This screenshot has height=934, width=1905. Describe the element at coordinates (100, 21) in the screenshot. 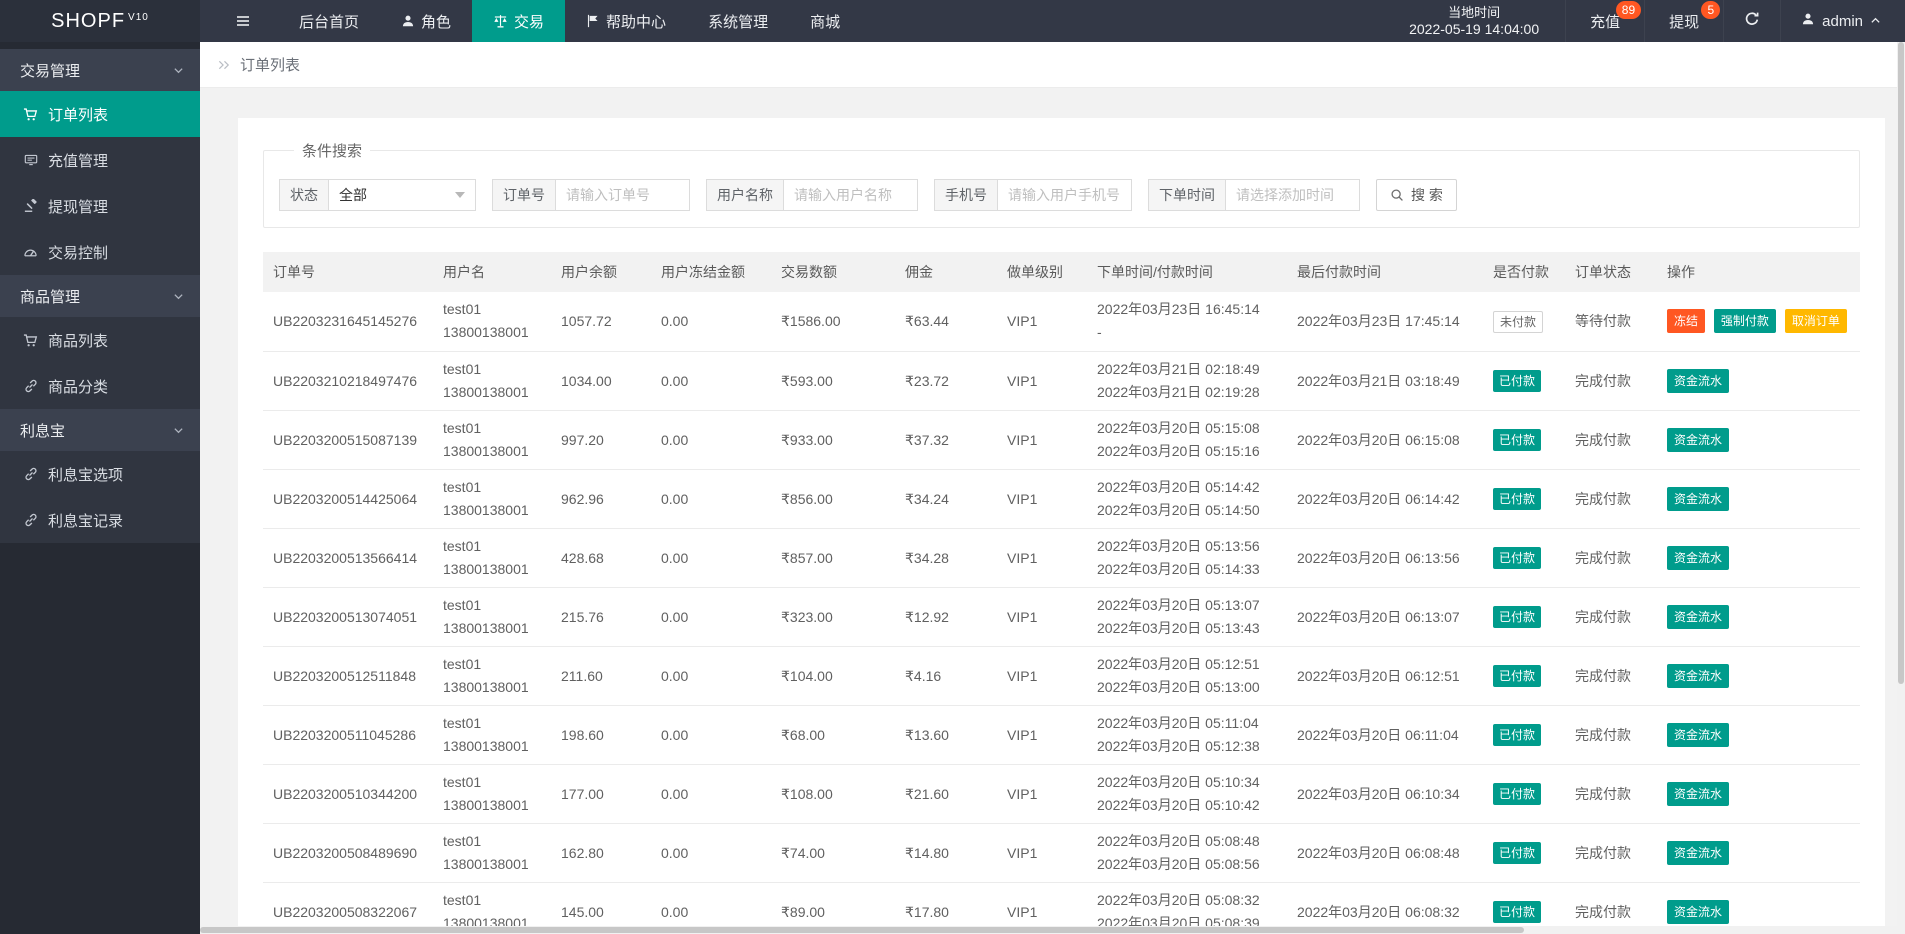

I see `app-logo: SHOPF V10` at that location.